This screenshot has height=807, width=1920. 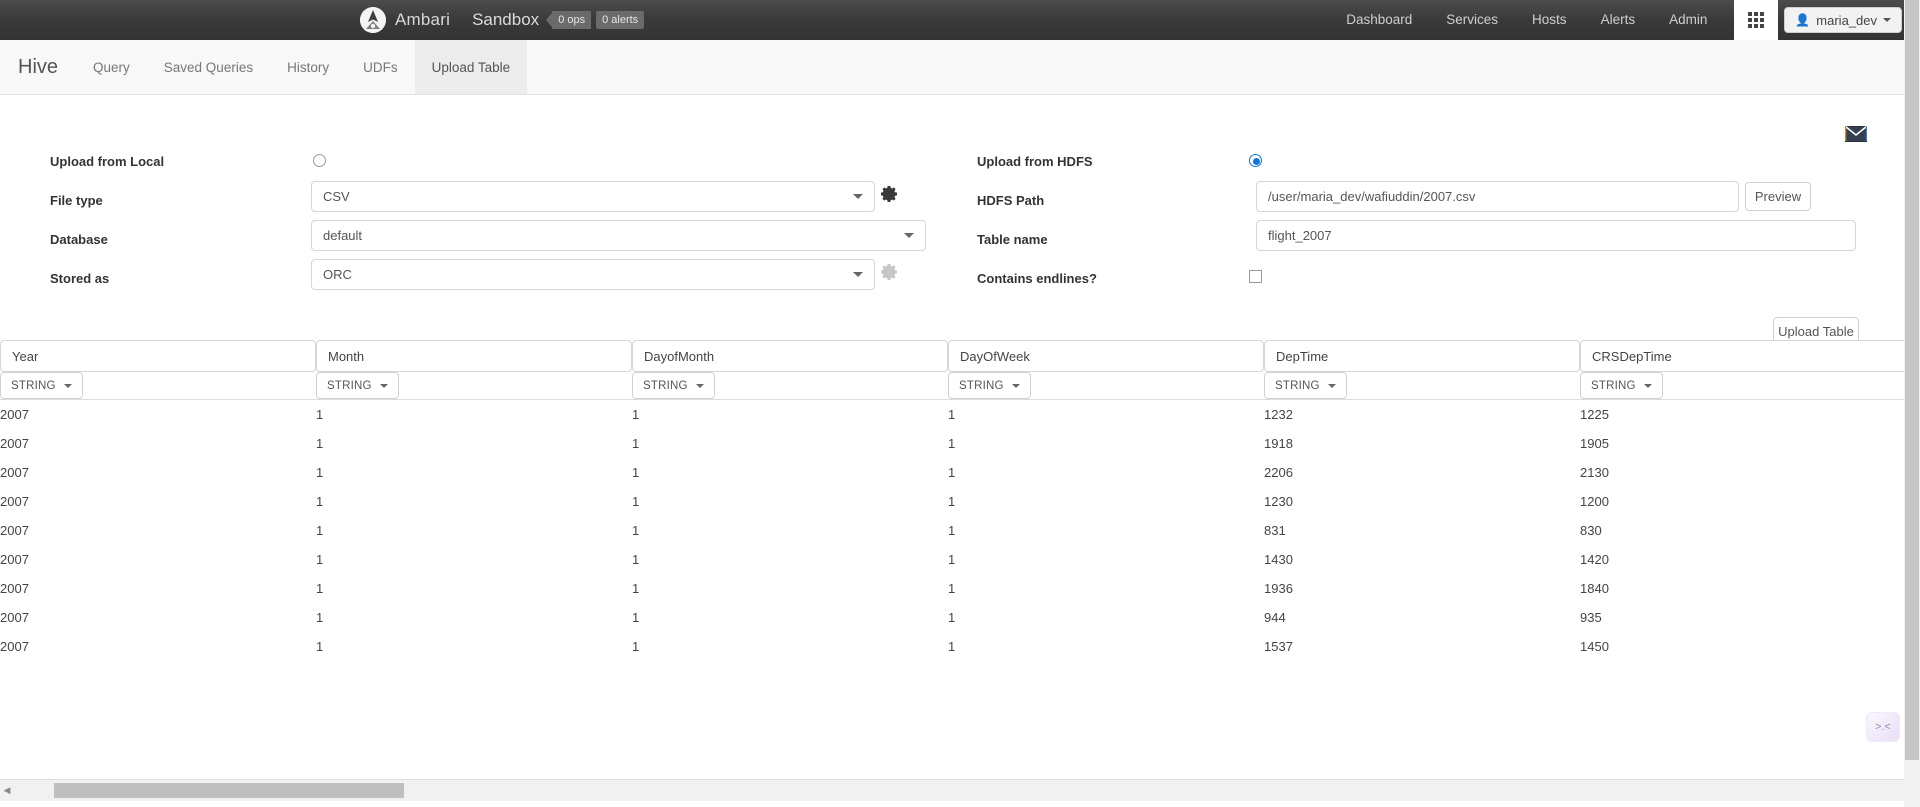 I want to click on column-type-select-3: STRING, so click(x=989, y=385).